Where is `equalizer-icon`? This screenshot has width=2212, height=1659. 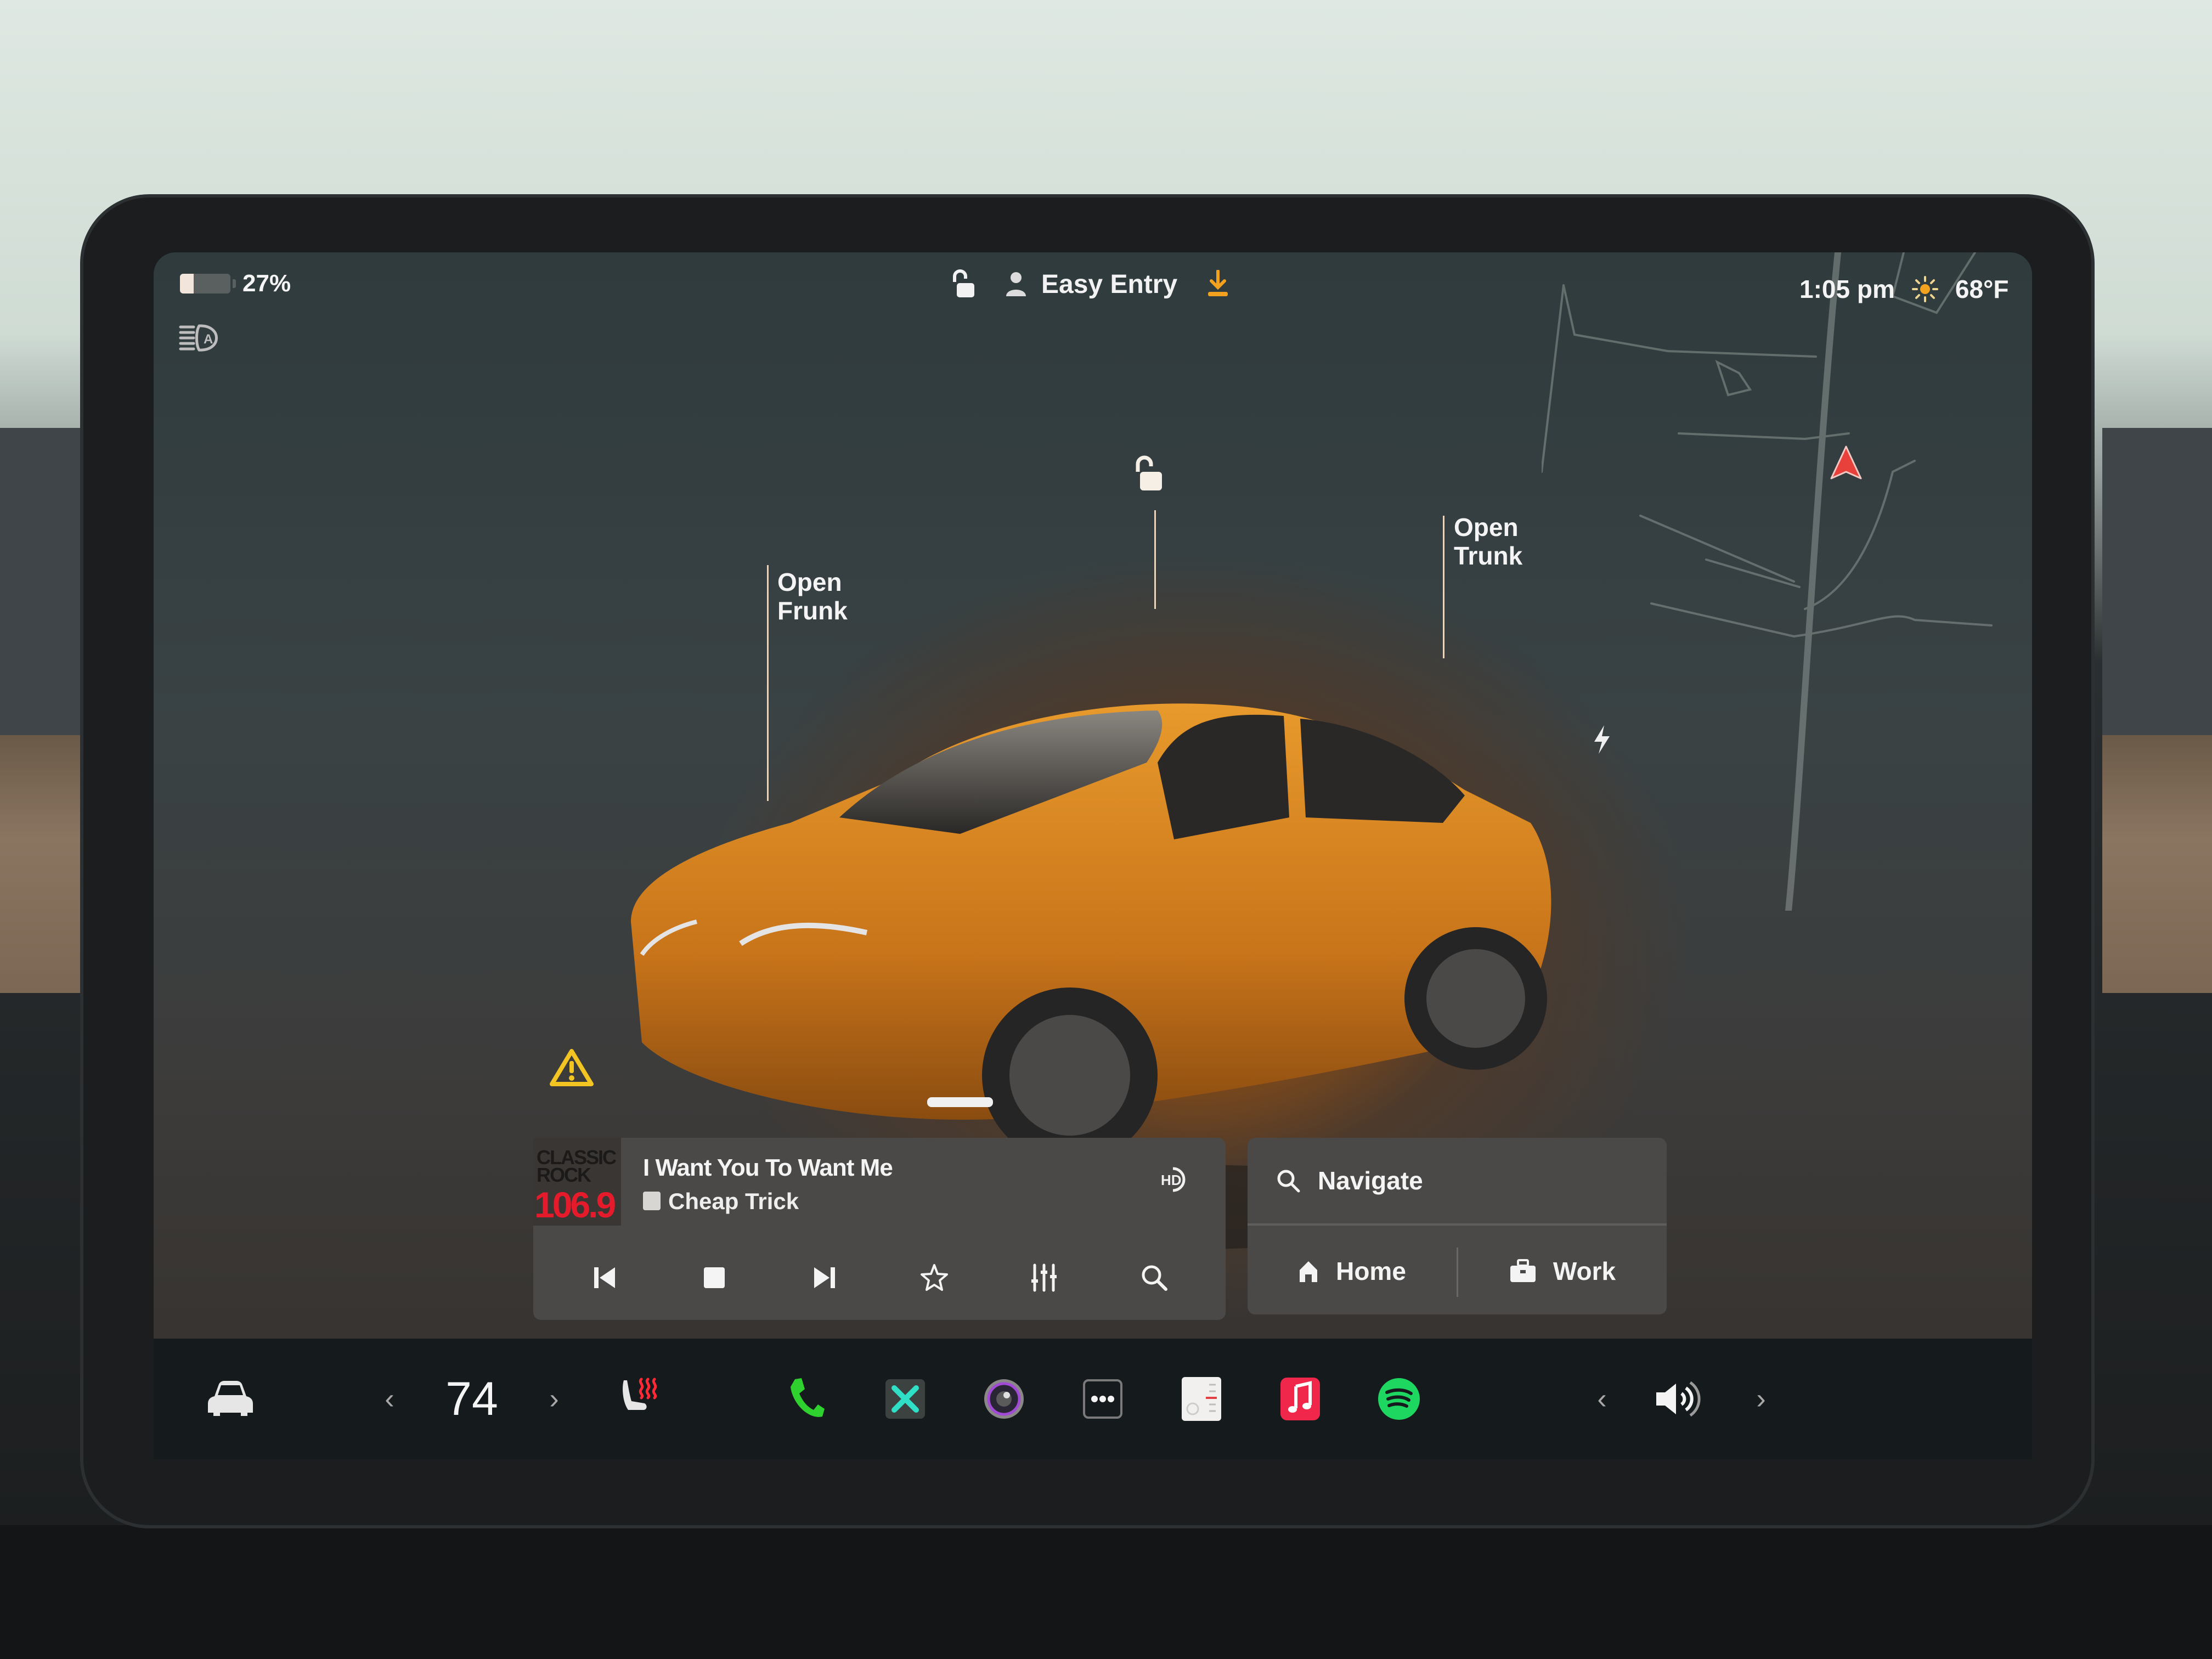
equalizer-icon is located at coordinates (1044, 1277).